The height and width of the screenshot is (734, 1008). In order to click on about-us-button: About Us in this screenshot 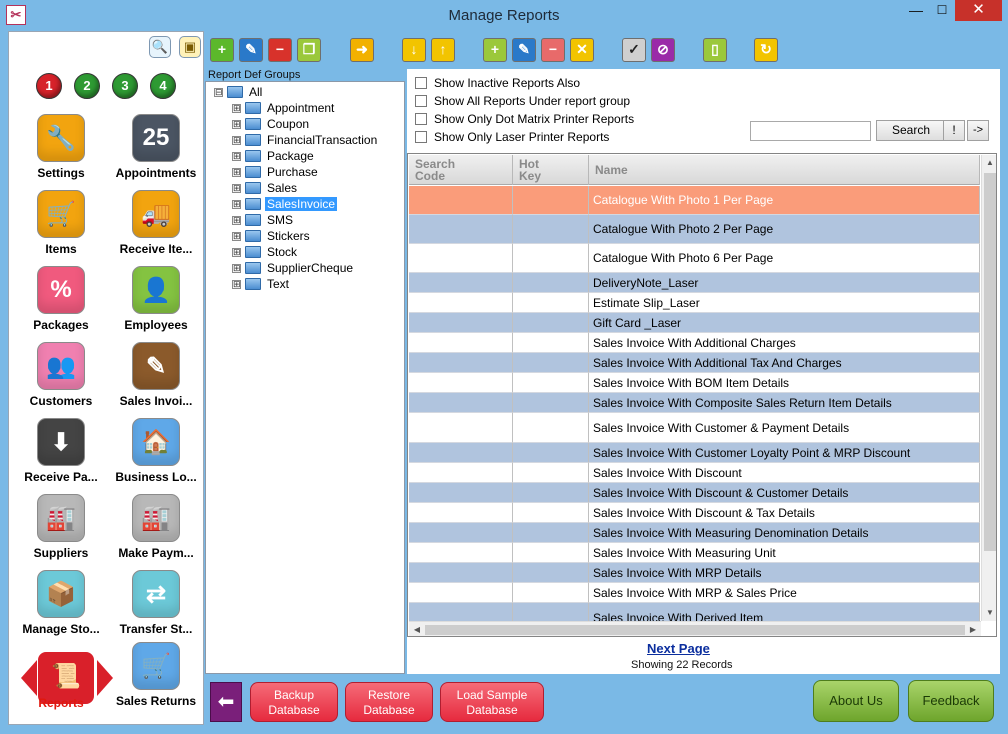, I will do `click(856, 701)`.